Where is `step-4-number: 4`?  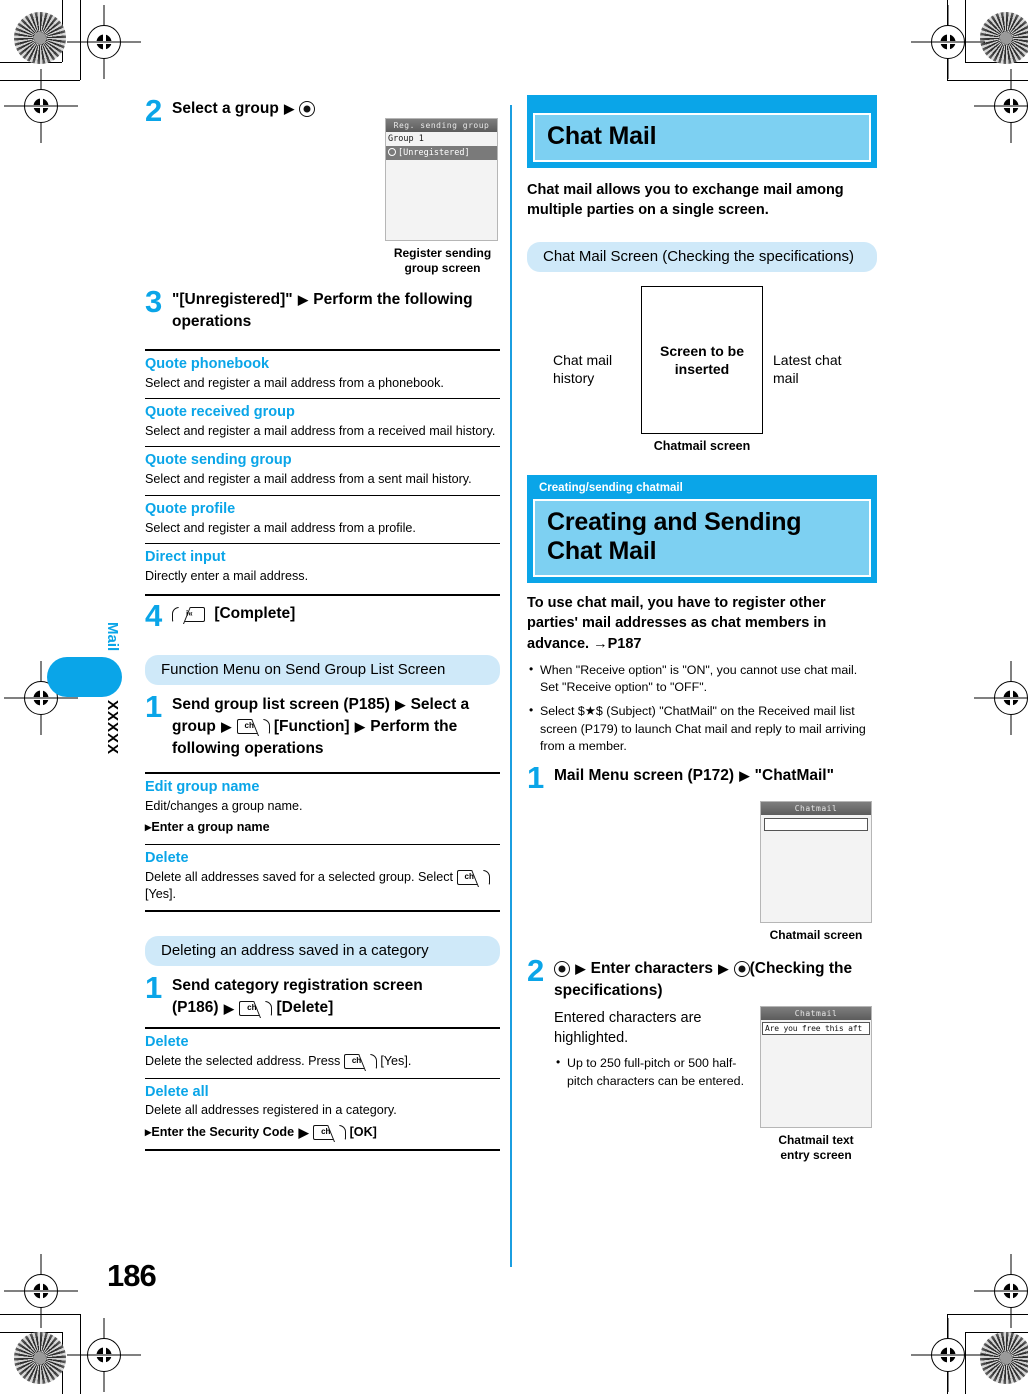
step-4-number: 4 is located at coordinates (154, 616).